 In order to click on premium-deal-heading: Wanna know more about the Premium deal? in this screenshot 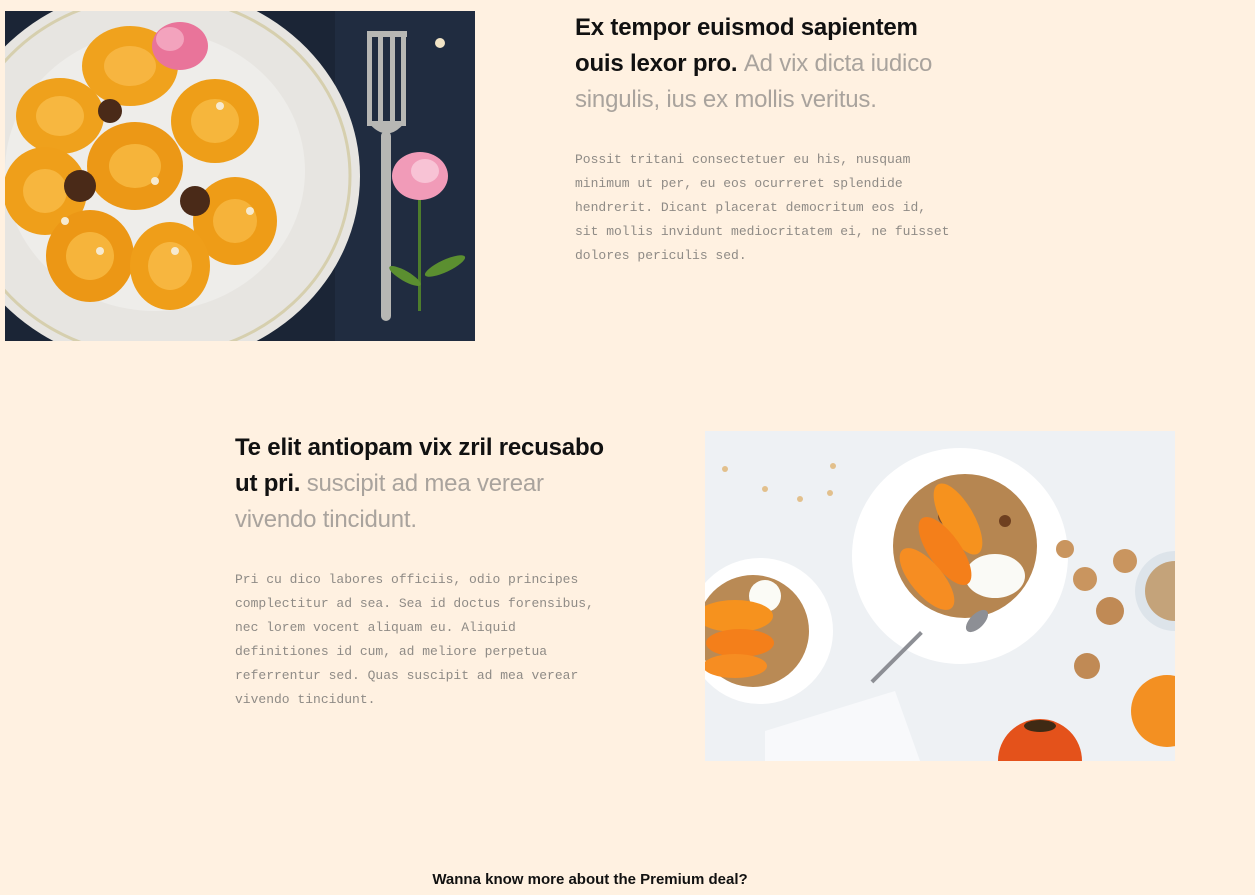, I will do `click(590, 879)`.